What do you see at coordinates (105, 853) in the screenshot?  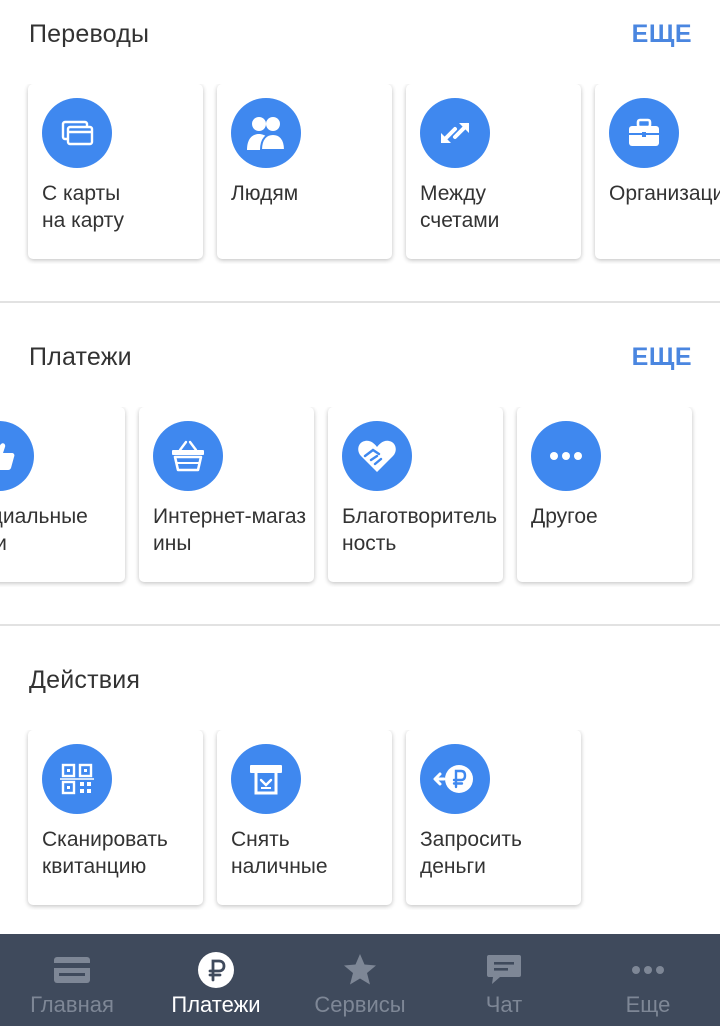 I see `action-card-label: Сканировать квитанцию` at bounding box center [105, 853].